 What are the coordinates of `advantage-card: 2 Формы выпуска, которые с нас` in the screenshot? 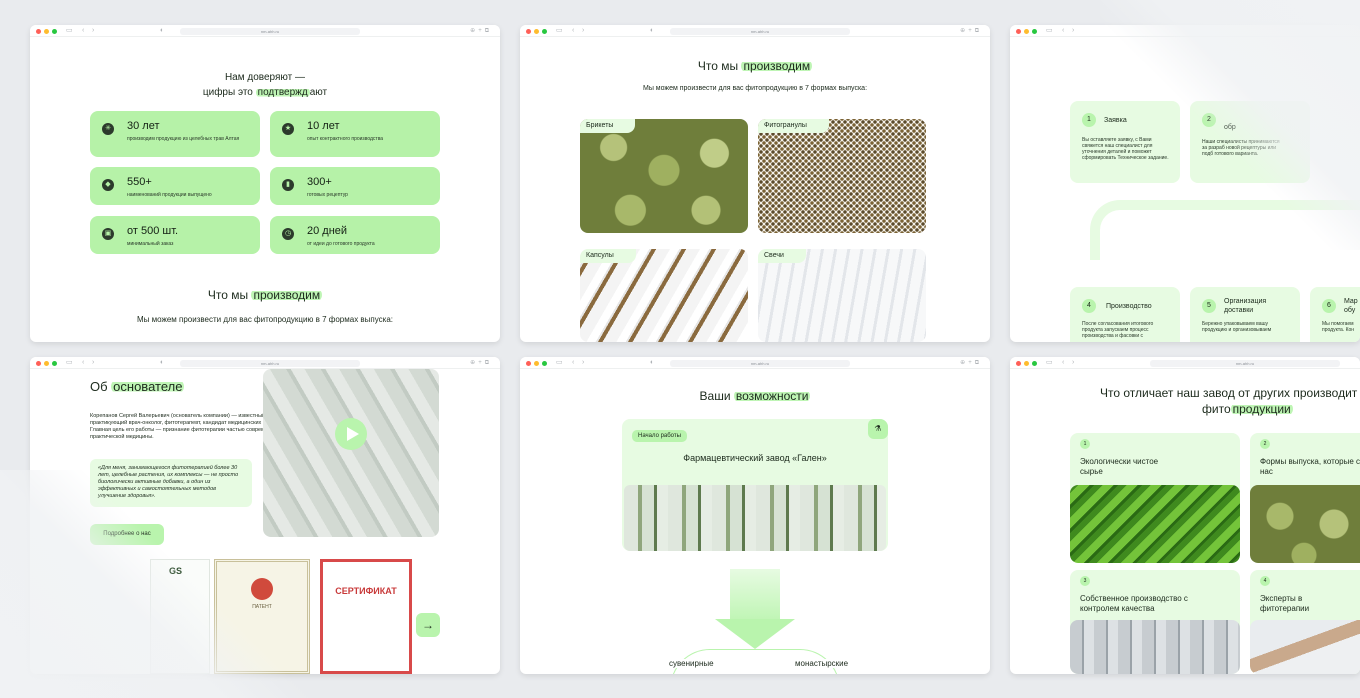 It's located at (1305, 498).